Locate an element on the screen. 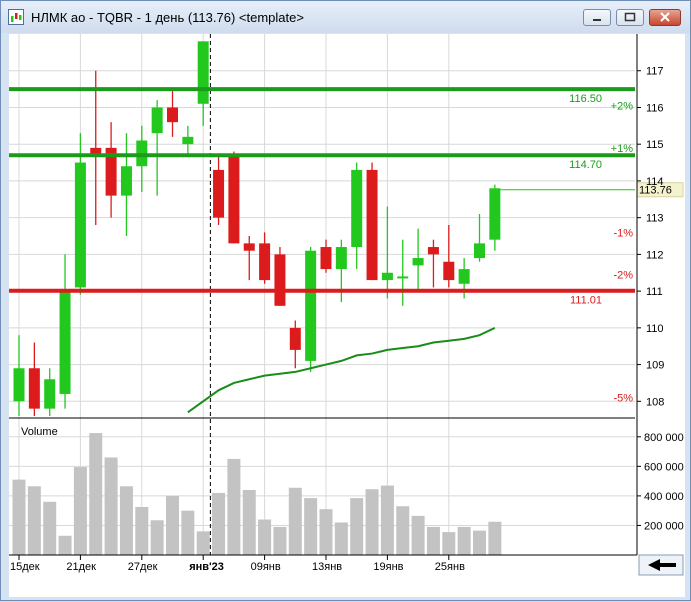 The height and width of the screenshot is (602, 691). volume-bars is located at coordinates (257, 494).